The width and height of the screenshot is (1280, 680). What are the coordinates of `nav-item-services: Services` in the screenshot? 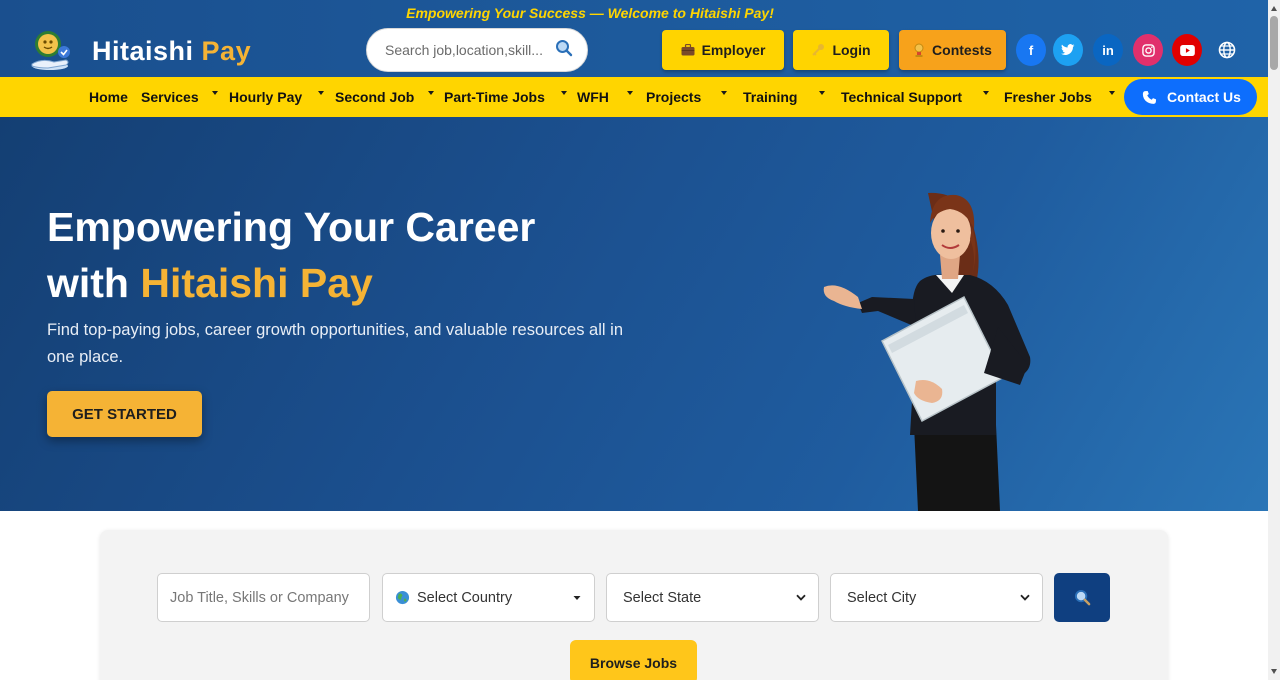 It's located at (170, 97).